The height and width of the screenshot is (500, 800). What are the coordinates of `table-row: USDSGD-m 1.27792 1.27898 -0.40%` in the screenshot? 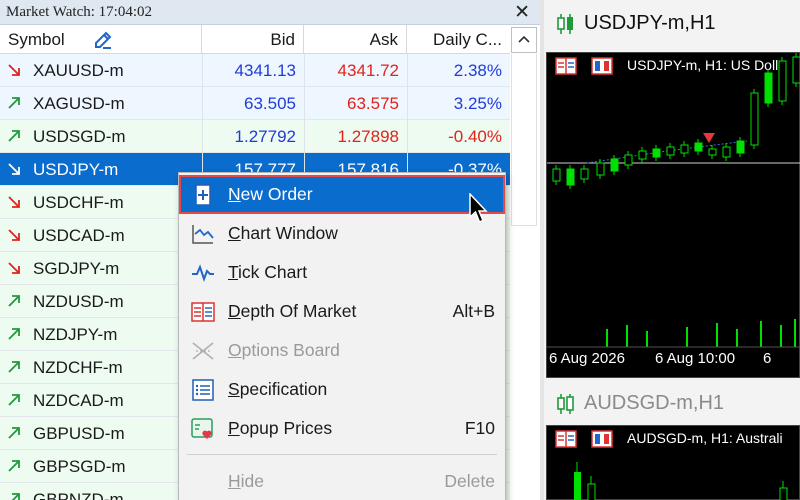 It's located at (255, 136).